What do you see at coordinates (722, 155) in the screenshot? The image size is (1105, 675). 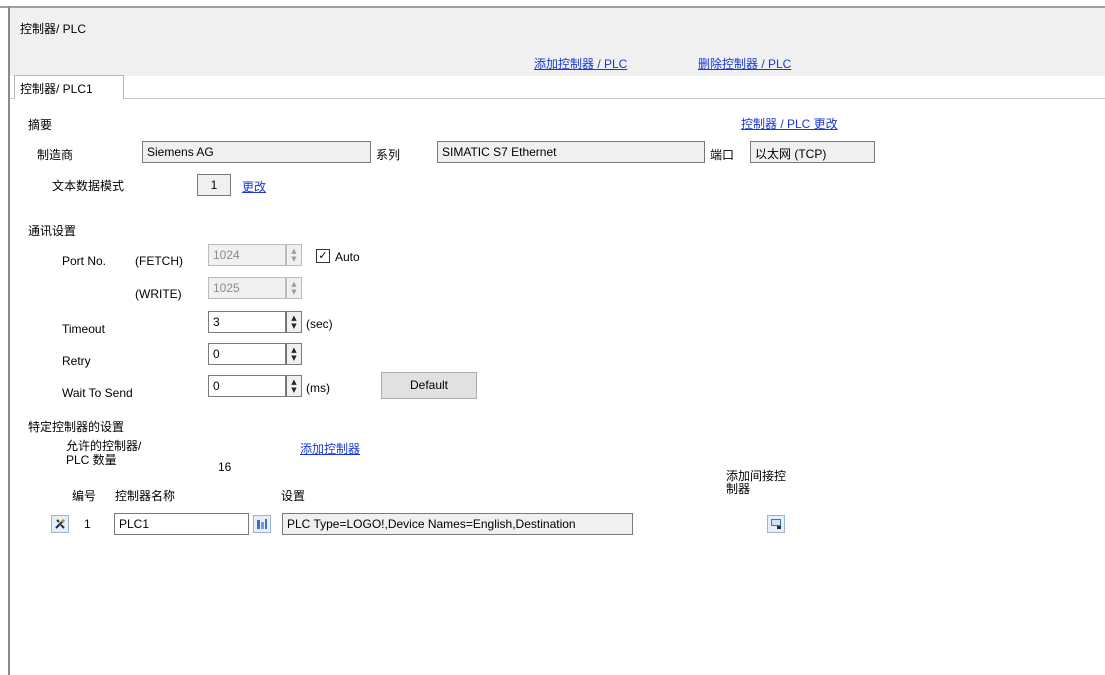 I see `port-label: 端口` at bounding box center [722, 155].